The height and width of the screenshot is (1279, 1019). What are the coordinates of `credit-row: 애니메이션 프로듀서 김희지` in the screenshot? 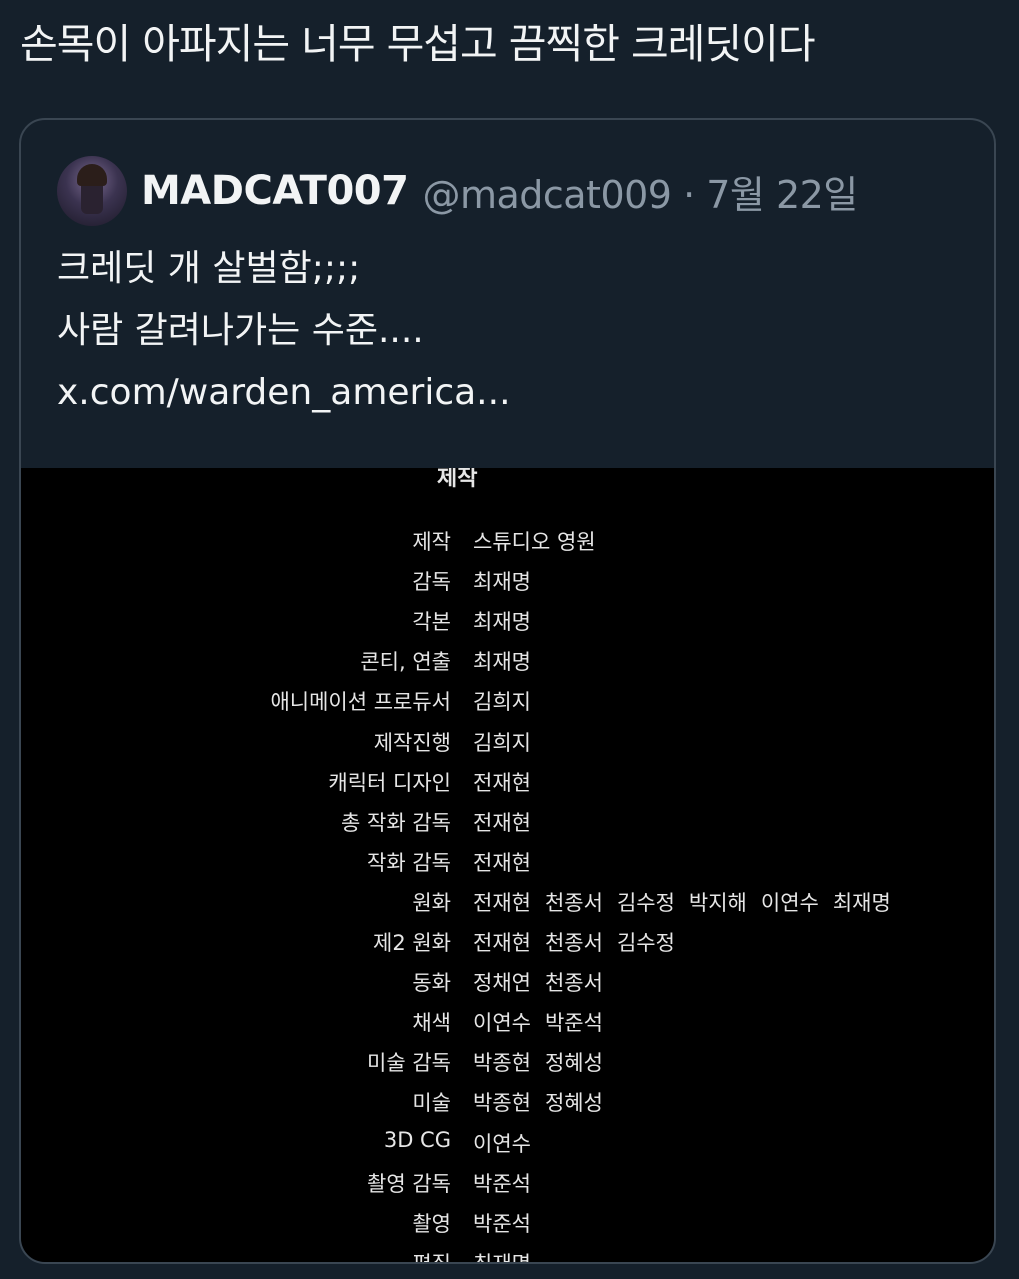 It's located at (507, 700).